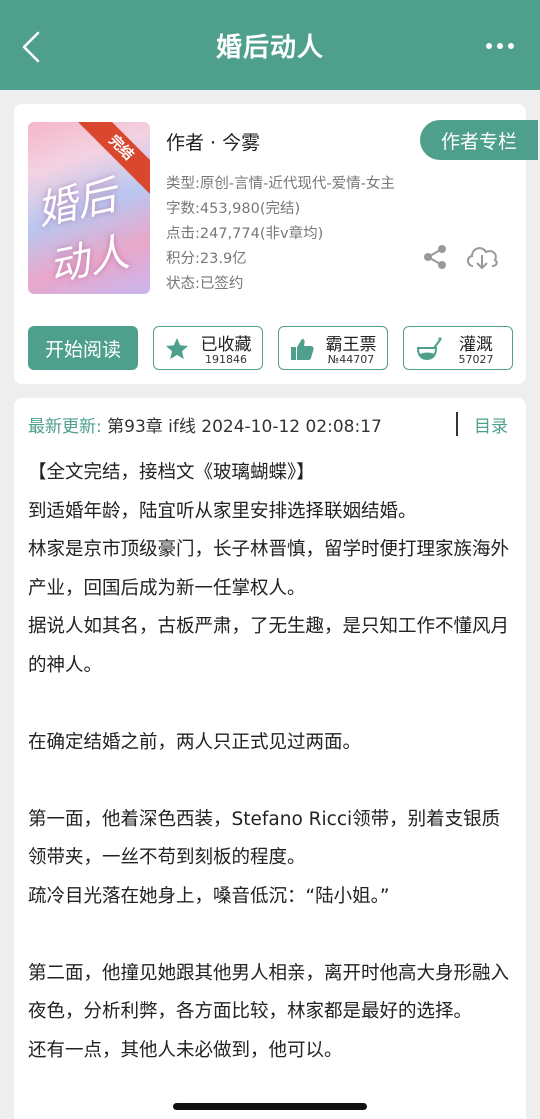 The height and width of the screenshot is (1119, 540). I want to click on synopsis-paragraph: 在确定结婚之前，两人只正式见过两面。, so click(195, 742).